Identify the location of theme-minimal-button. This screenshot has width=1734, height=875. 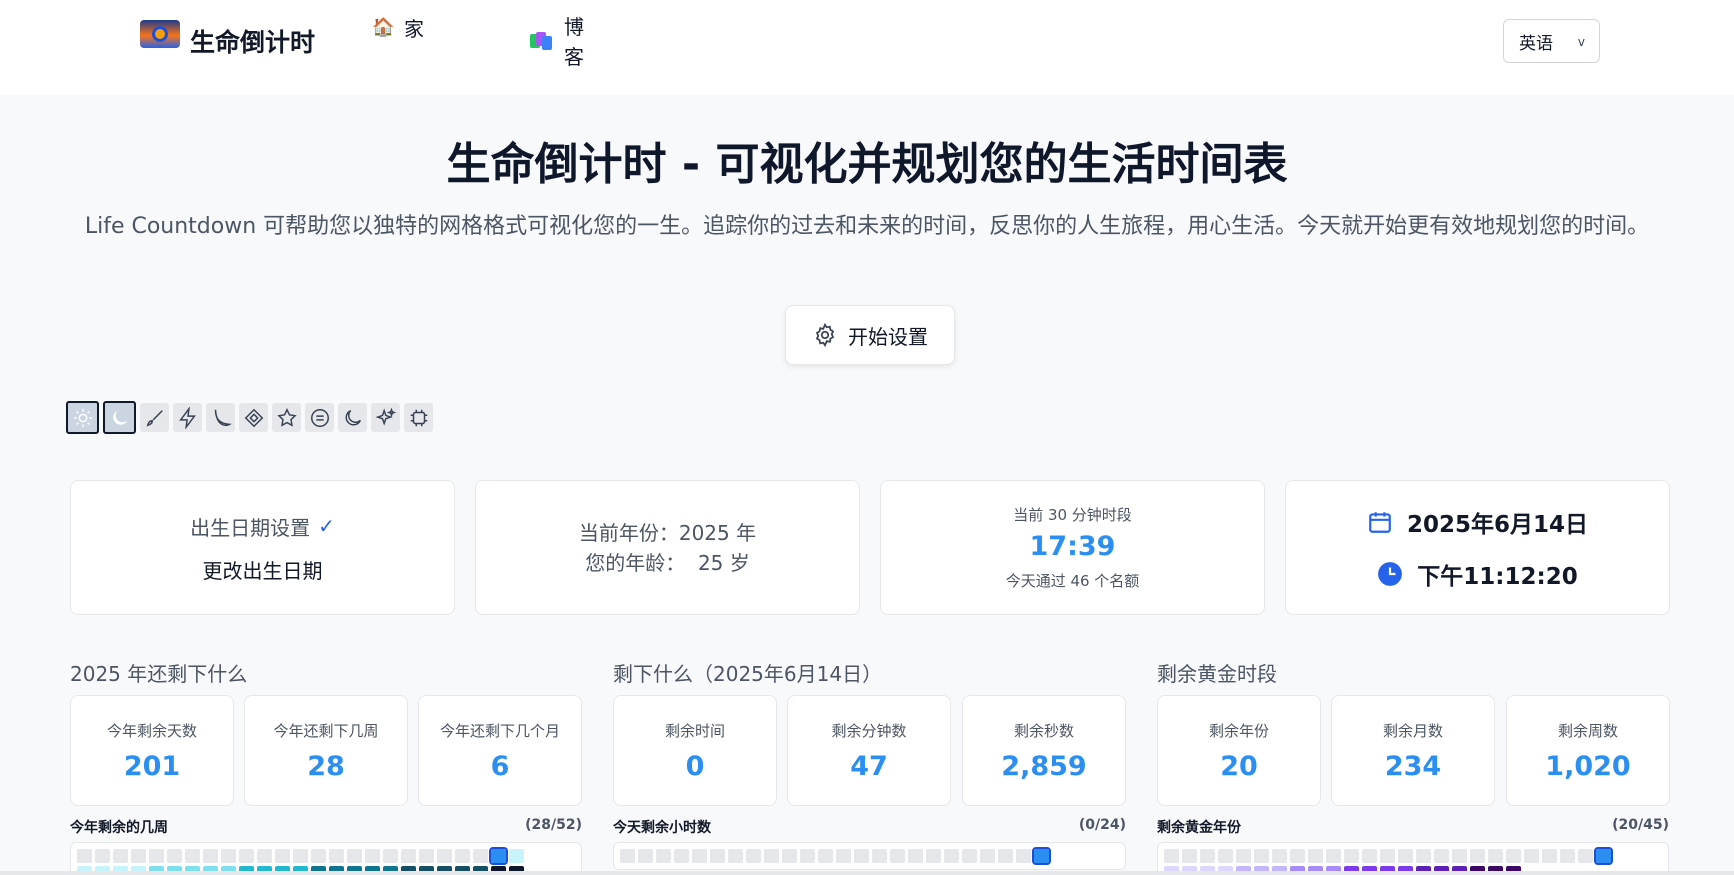
(319, 417).